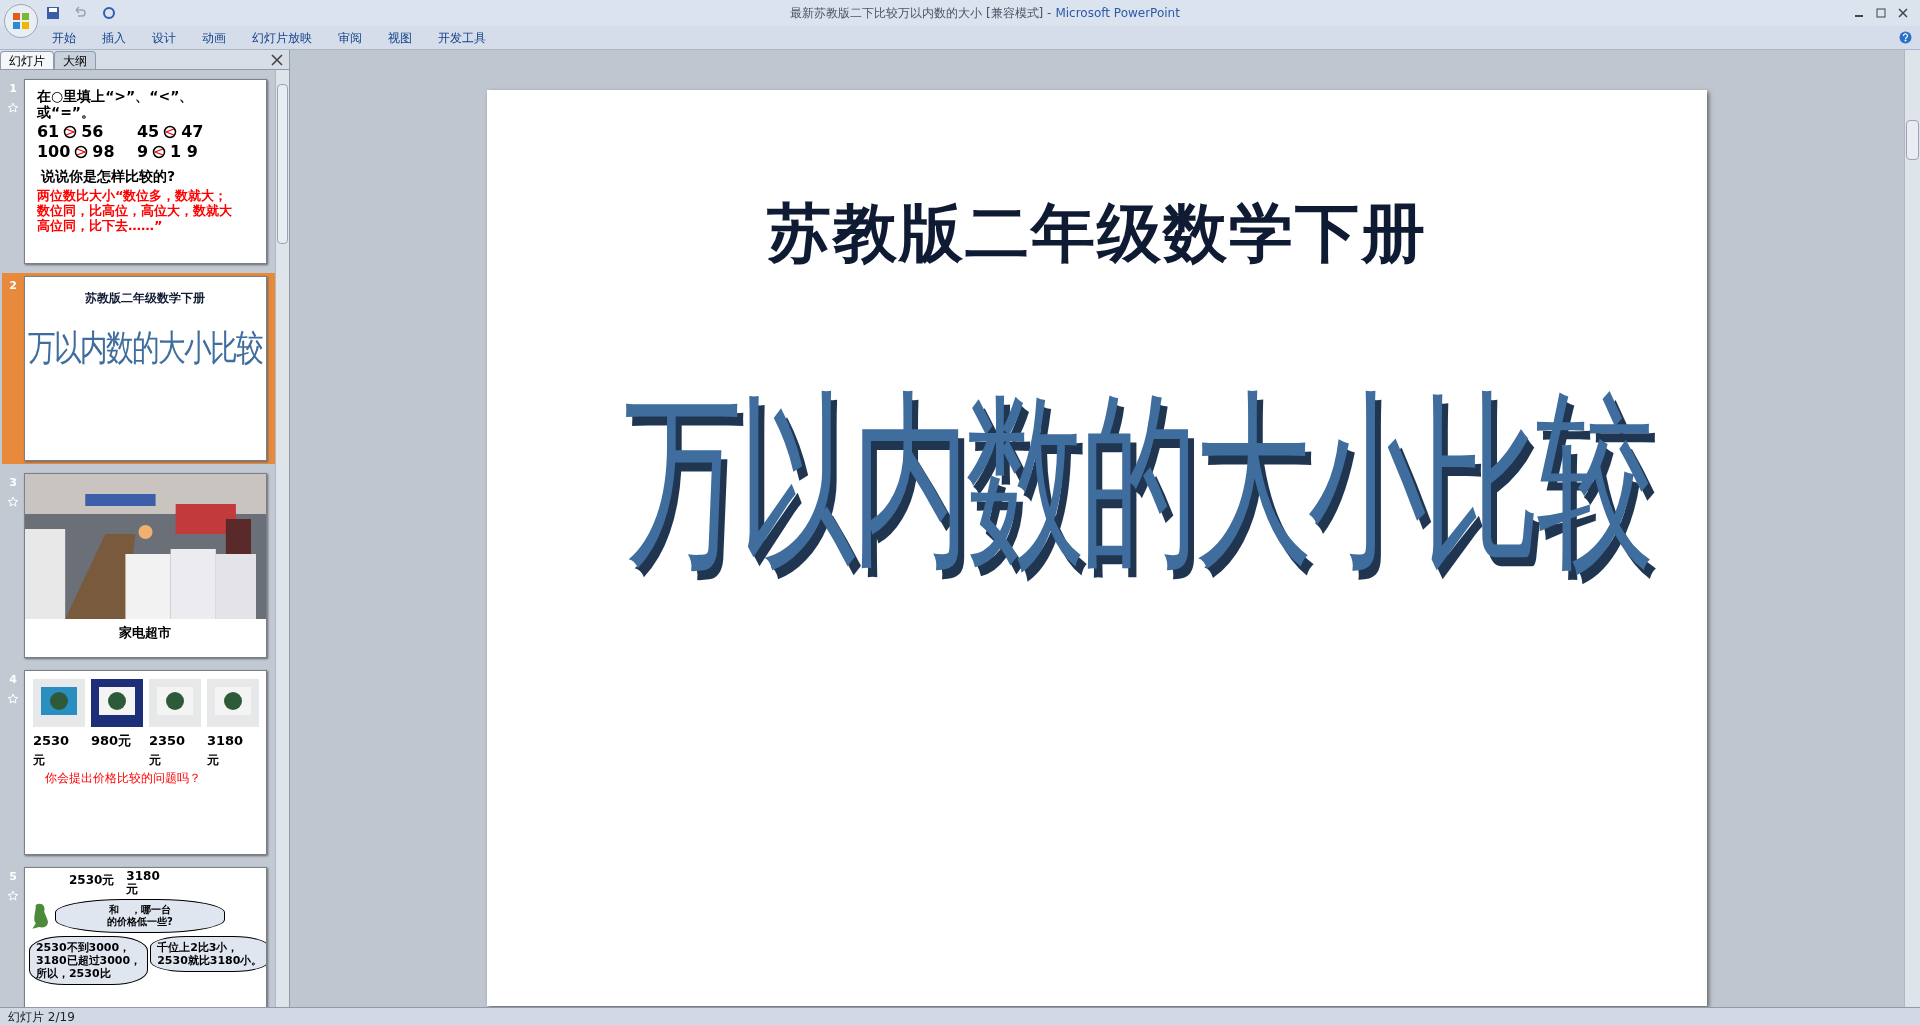  Describe the element at coordinates (148, 132) in the screenshot. I see `number-text: 45` at that location.